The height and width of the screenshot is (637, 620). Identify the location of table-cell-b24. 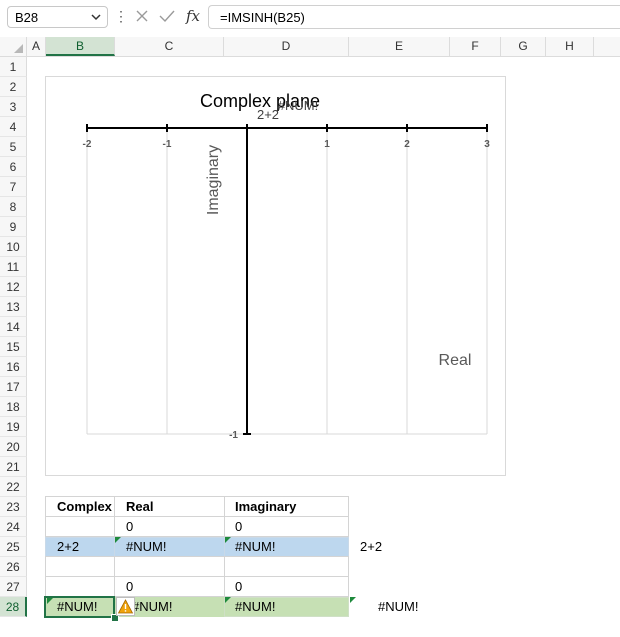
(80, 526).